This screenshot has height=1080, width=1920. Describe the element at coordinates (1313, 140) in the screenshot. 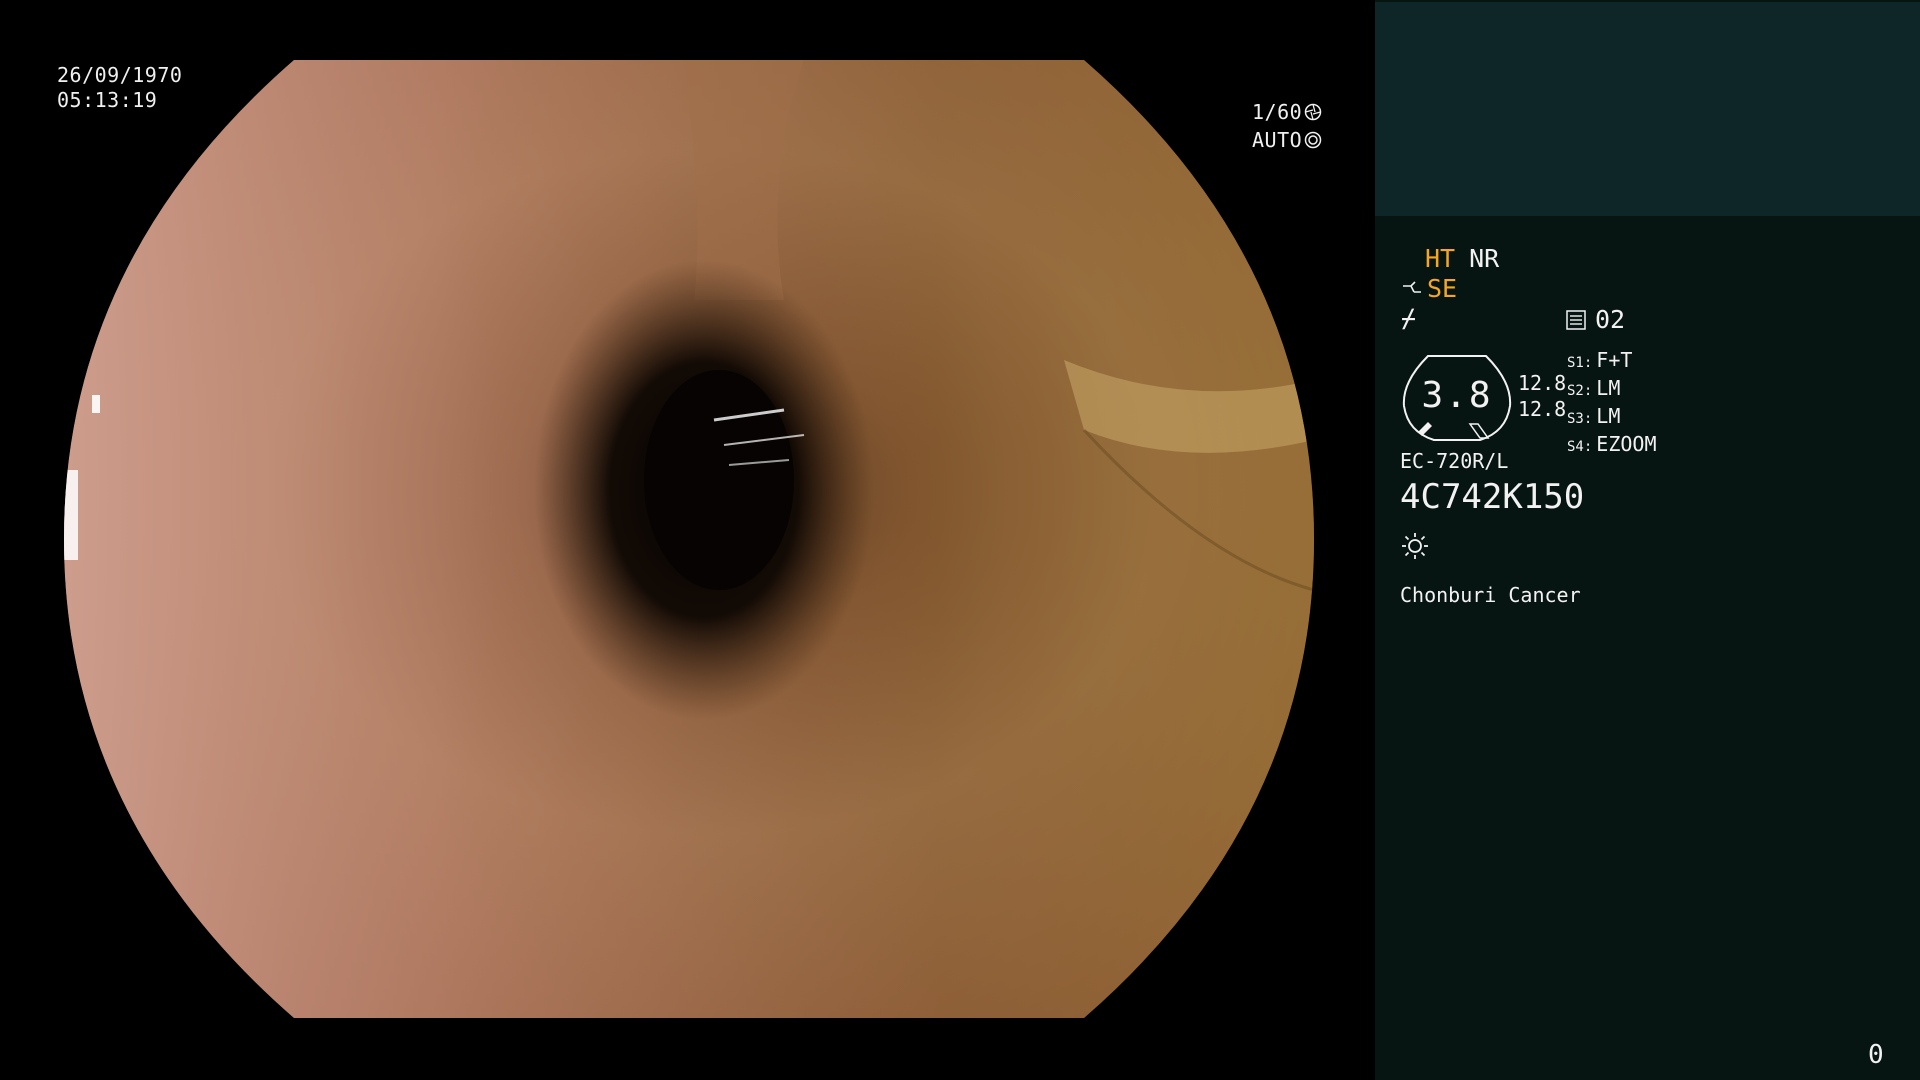

I see `iris-icon` at that location.